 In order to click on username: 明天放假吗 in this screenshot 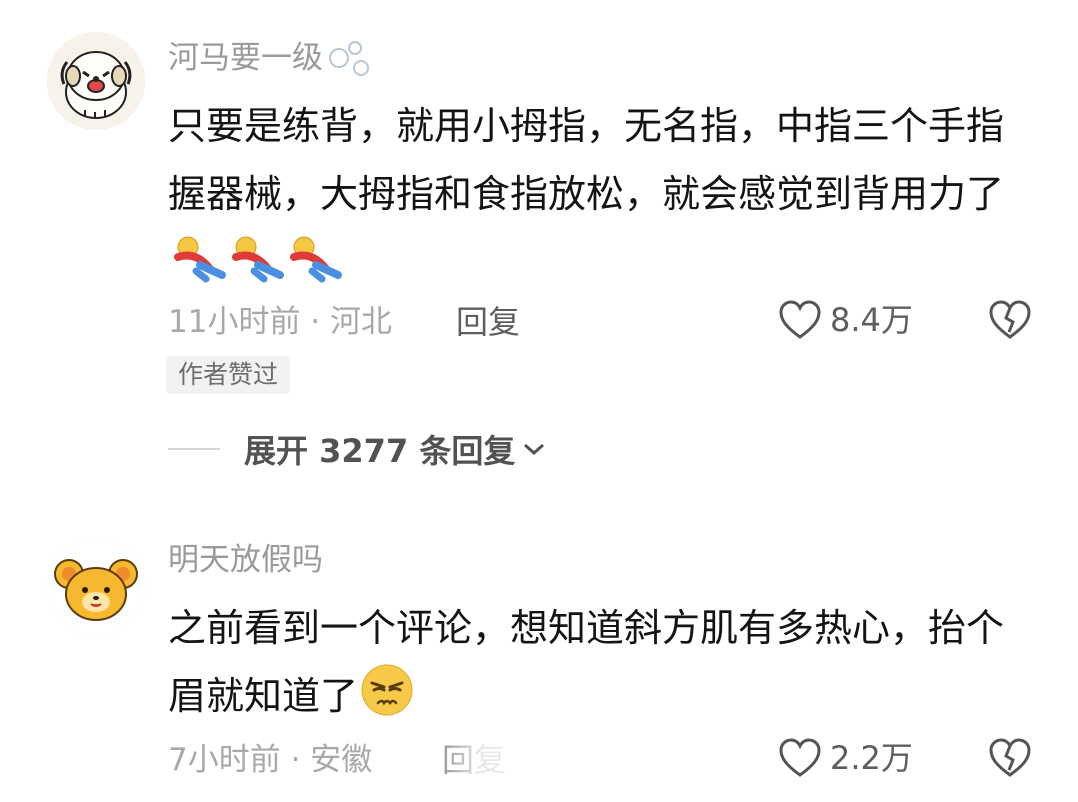, I will do `click(245, 560)`.